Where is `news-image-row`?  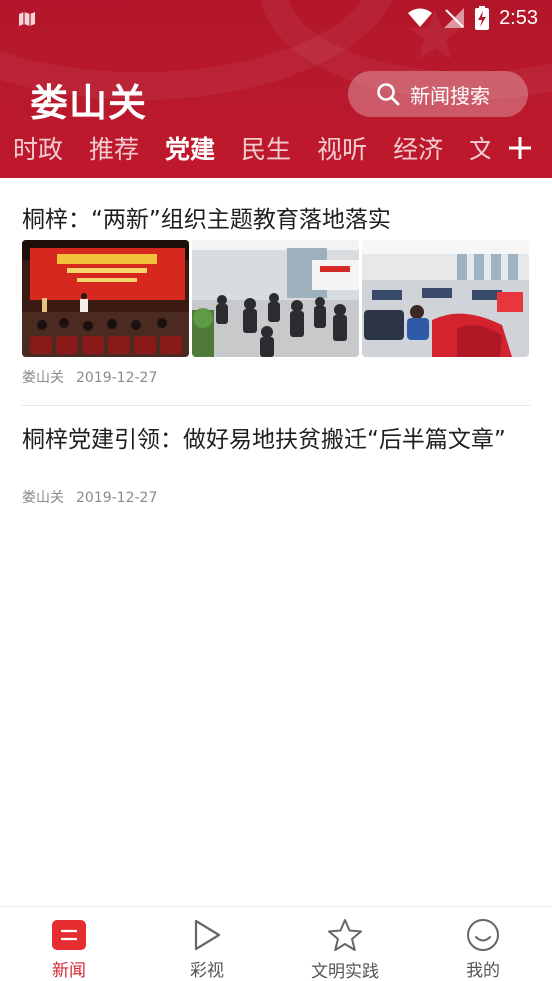
news-image-row is located at coordinates (275, 298).